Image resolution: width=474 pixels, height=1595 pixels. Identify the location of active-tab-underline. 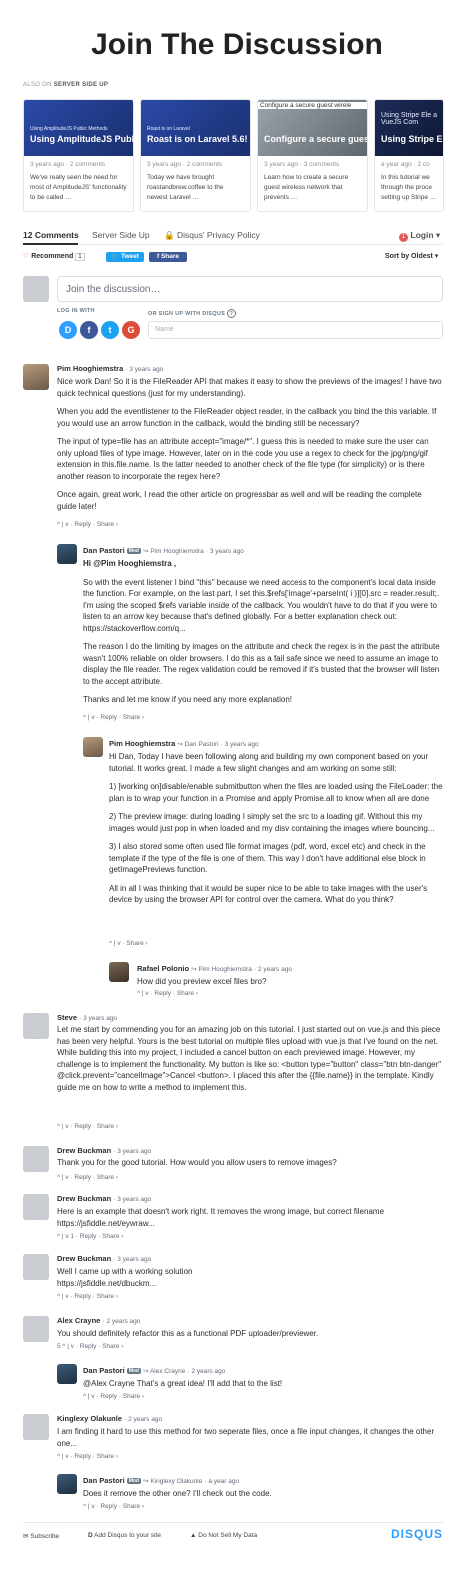
(50, 244).